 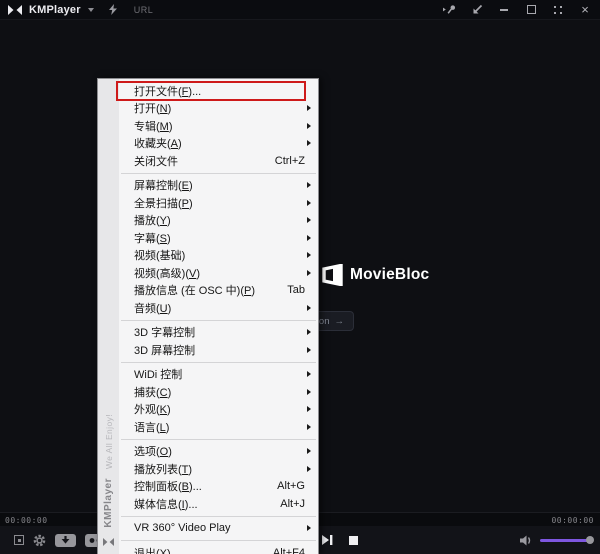 I want to click on menu-item-label: 收藏夹(A), so click(x=158, y=144).